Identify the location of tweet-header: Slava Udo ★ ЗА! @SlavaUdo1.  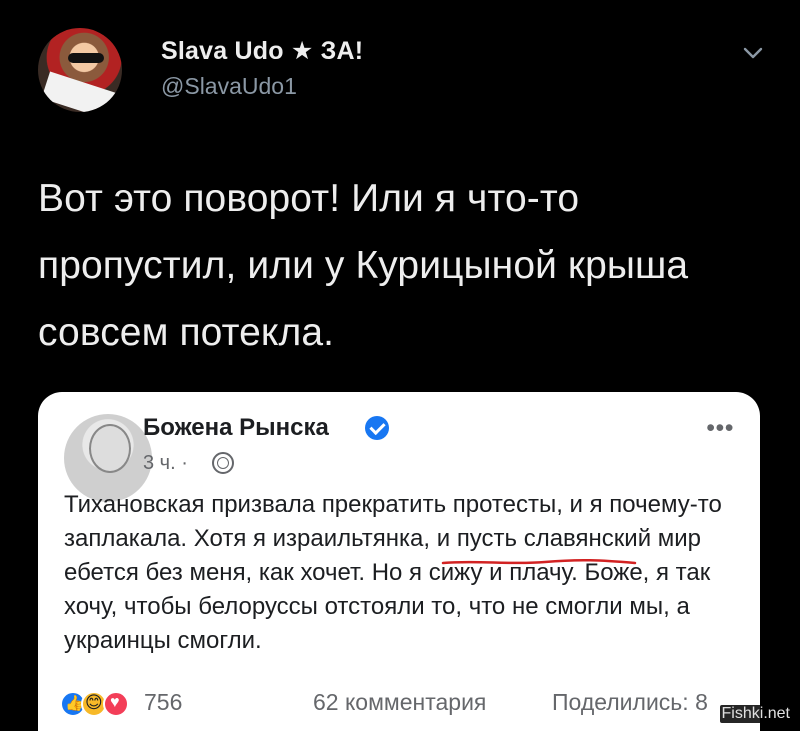
(403, 78).